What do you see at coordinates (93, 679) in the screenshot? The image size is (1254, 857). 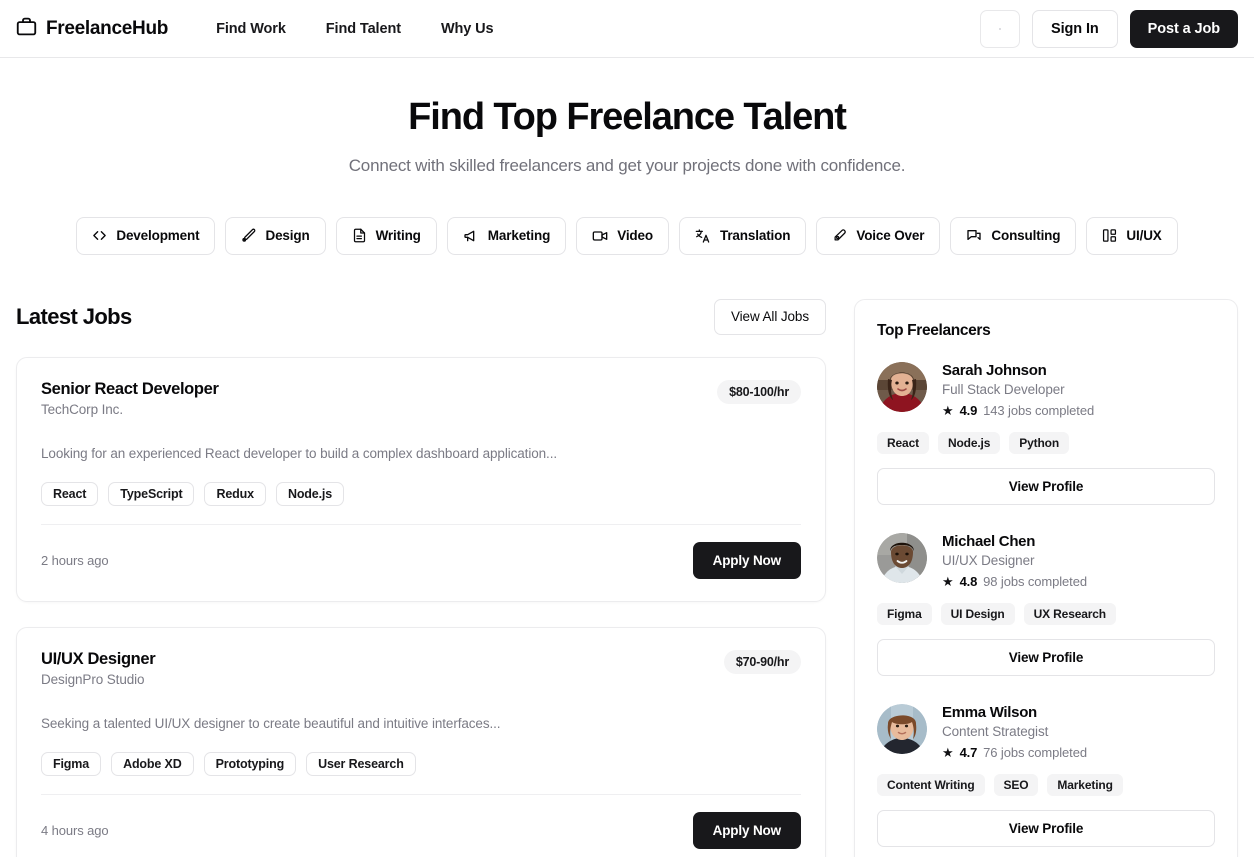 I see `job-company: DesignPro Studio` at bounding box center [93, 679].